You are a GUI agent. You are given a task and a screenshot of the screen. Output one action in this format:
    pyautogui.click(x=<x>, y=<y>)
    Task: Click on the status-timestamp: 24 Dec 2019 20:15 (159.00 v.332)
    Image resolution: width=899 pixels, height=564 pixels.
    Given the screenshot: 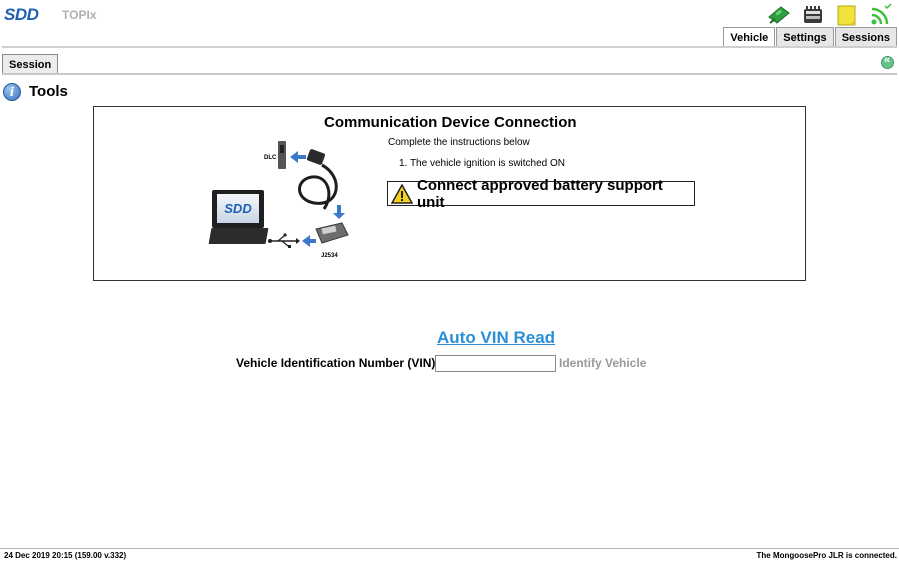 What is the action you would take?
    pyautogui.click(x=65, y=555)
    